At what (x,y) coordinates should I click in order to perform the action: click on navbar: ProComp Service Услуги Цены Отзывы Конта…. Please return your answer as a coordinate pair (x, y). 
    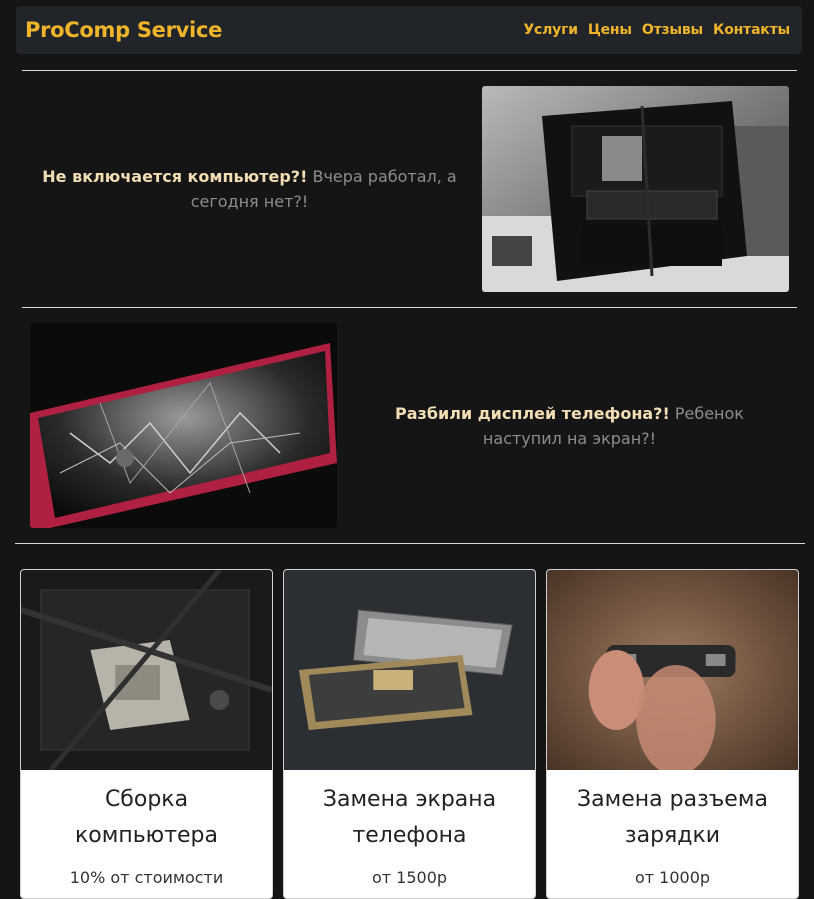
    Looking at the image, I should click on (409, 30).